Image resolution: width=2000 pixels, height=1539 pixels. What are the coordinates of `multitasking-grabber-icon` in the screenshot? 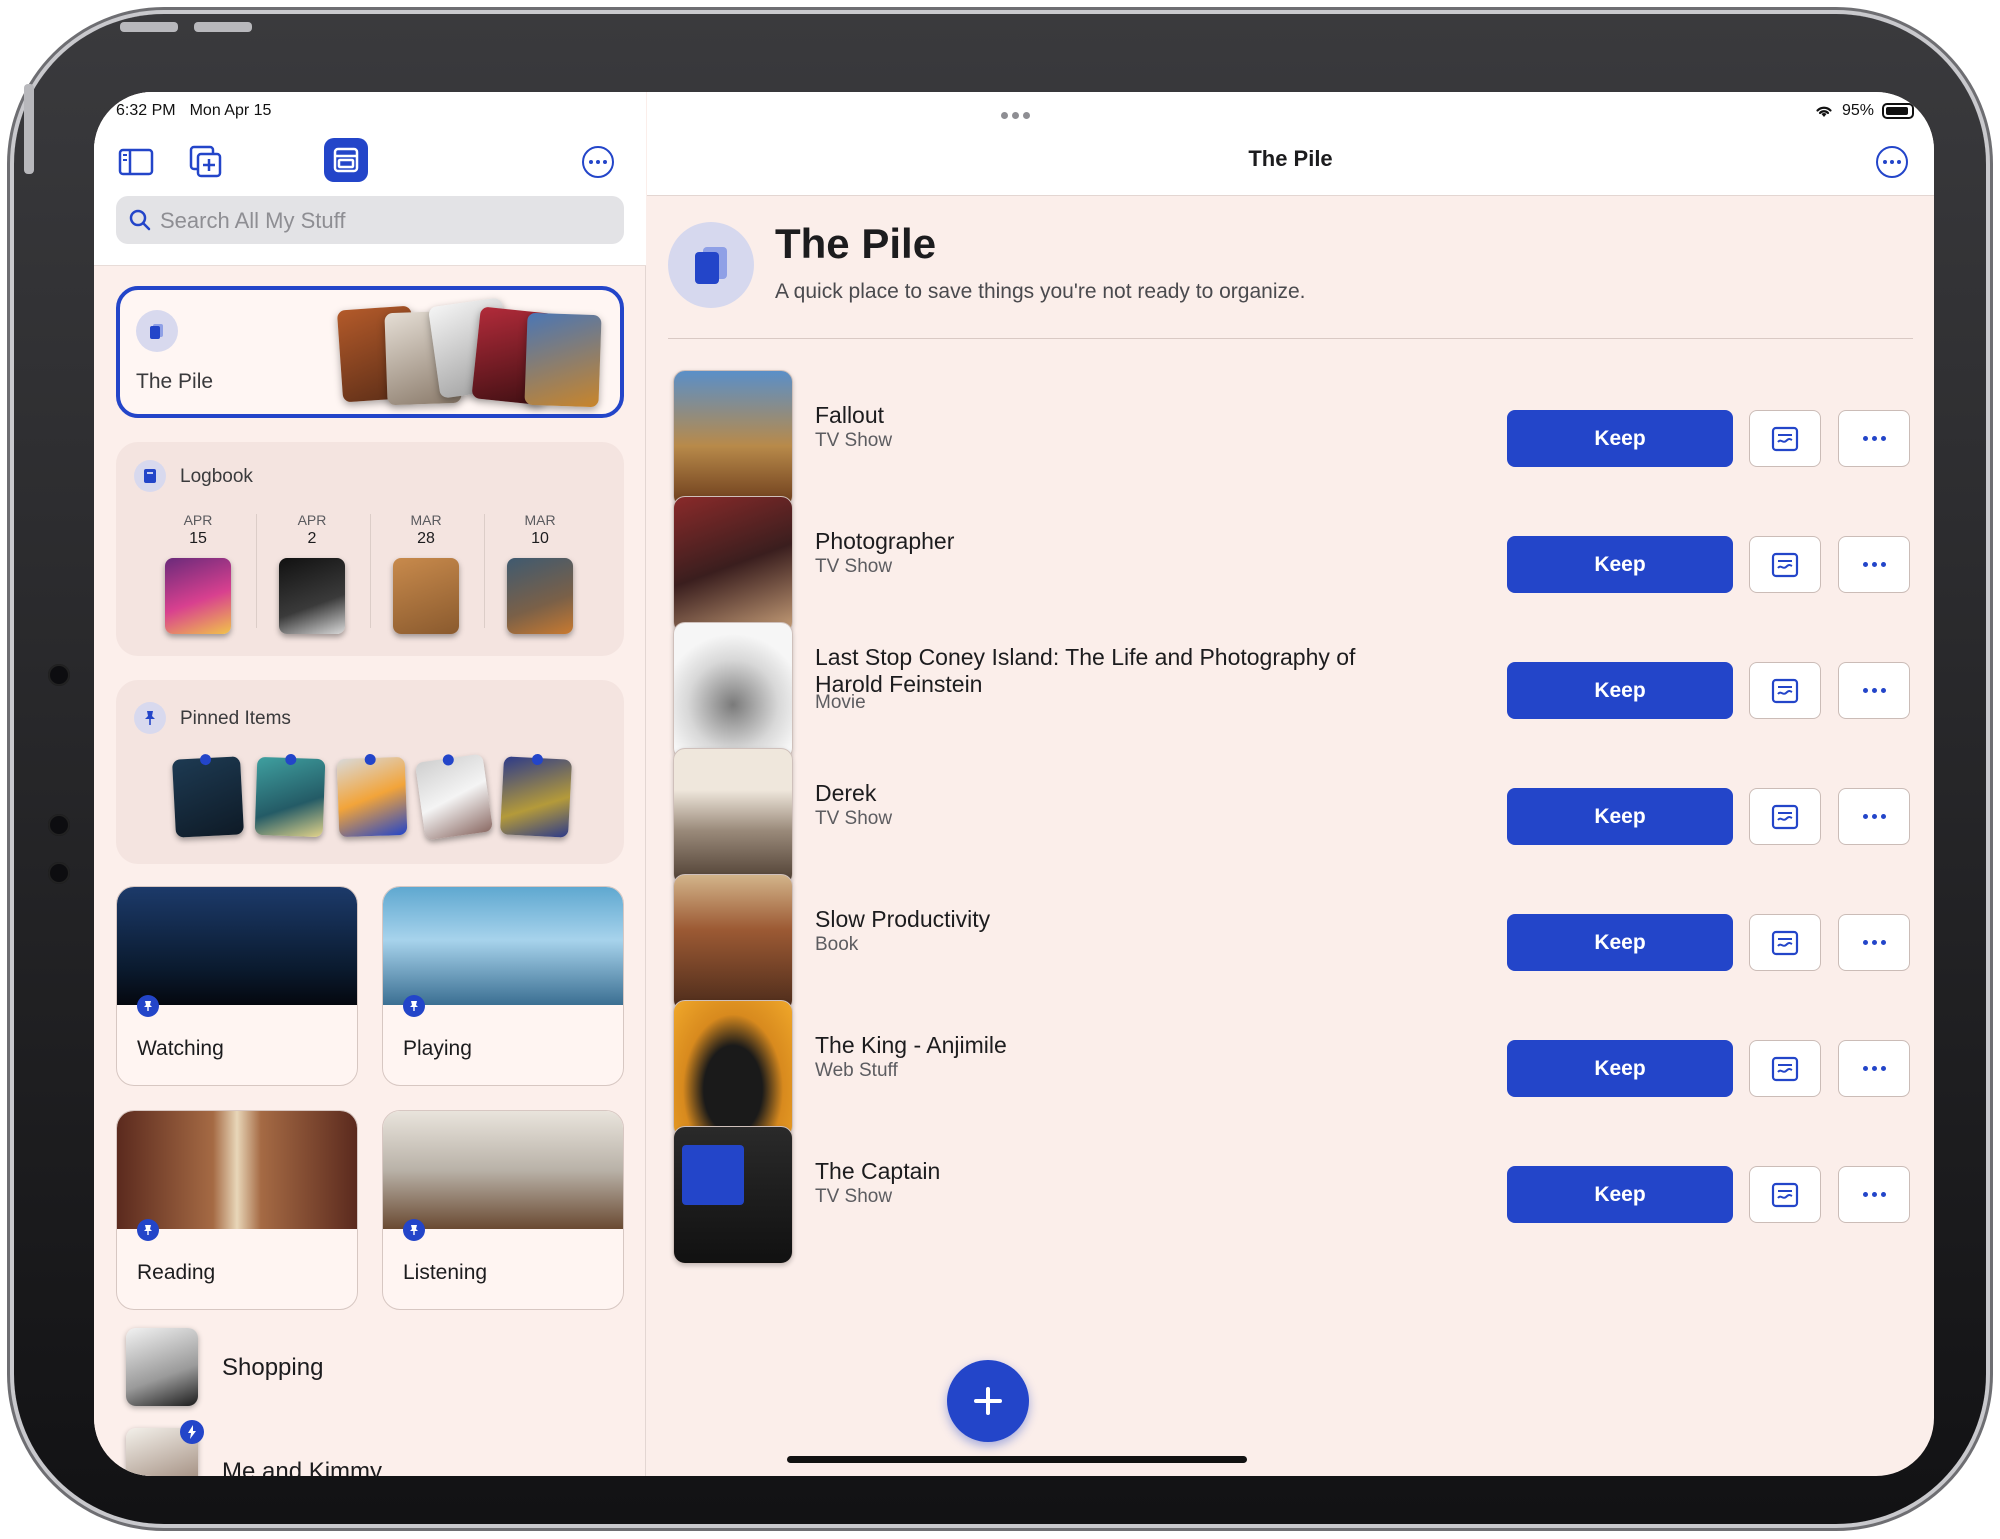 It's located at (1015, 115).